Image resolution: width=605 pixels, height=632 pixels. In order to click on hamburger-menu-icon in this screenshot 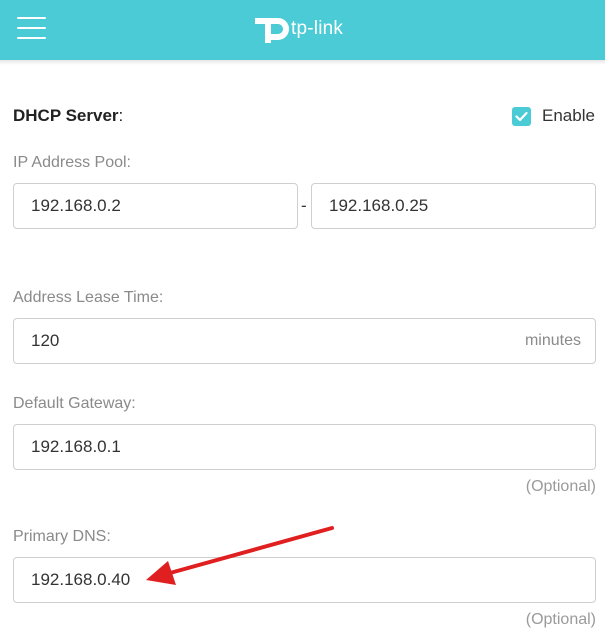, I will do `click(32, 29)`.